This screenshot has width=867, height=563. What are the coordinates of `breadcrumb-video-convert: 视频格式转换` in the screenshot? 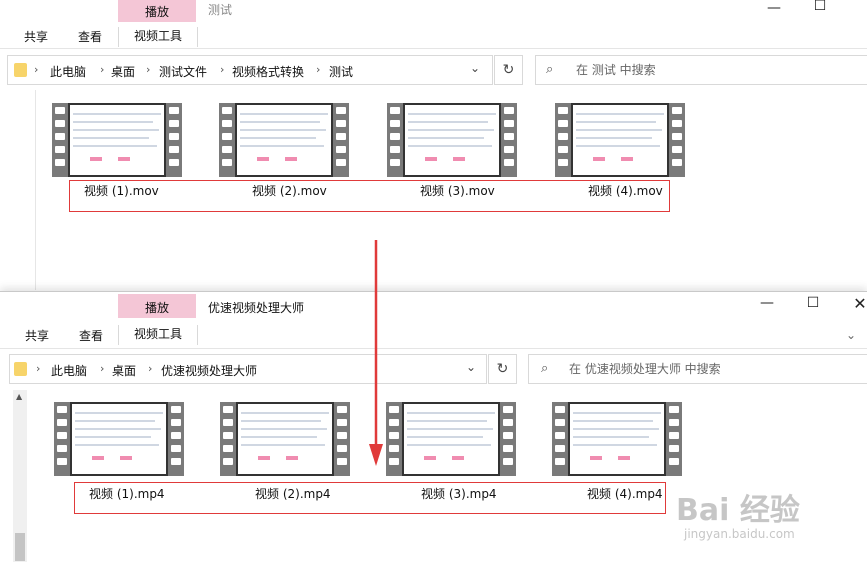 It's located at (268, 71).